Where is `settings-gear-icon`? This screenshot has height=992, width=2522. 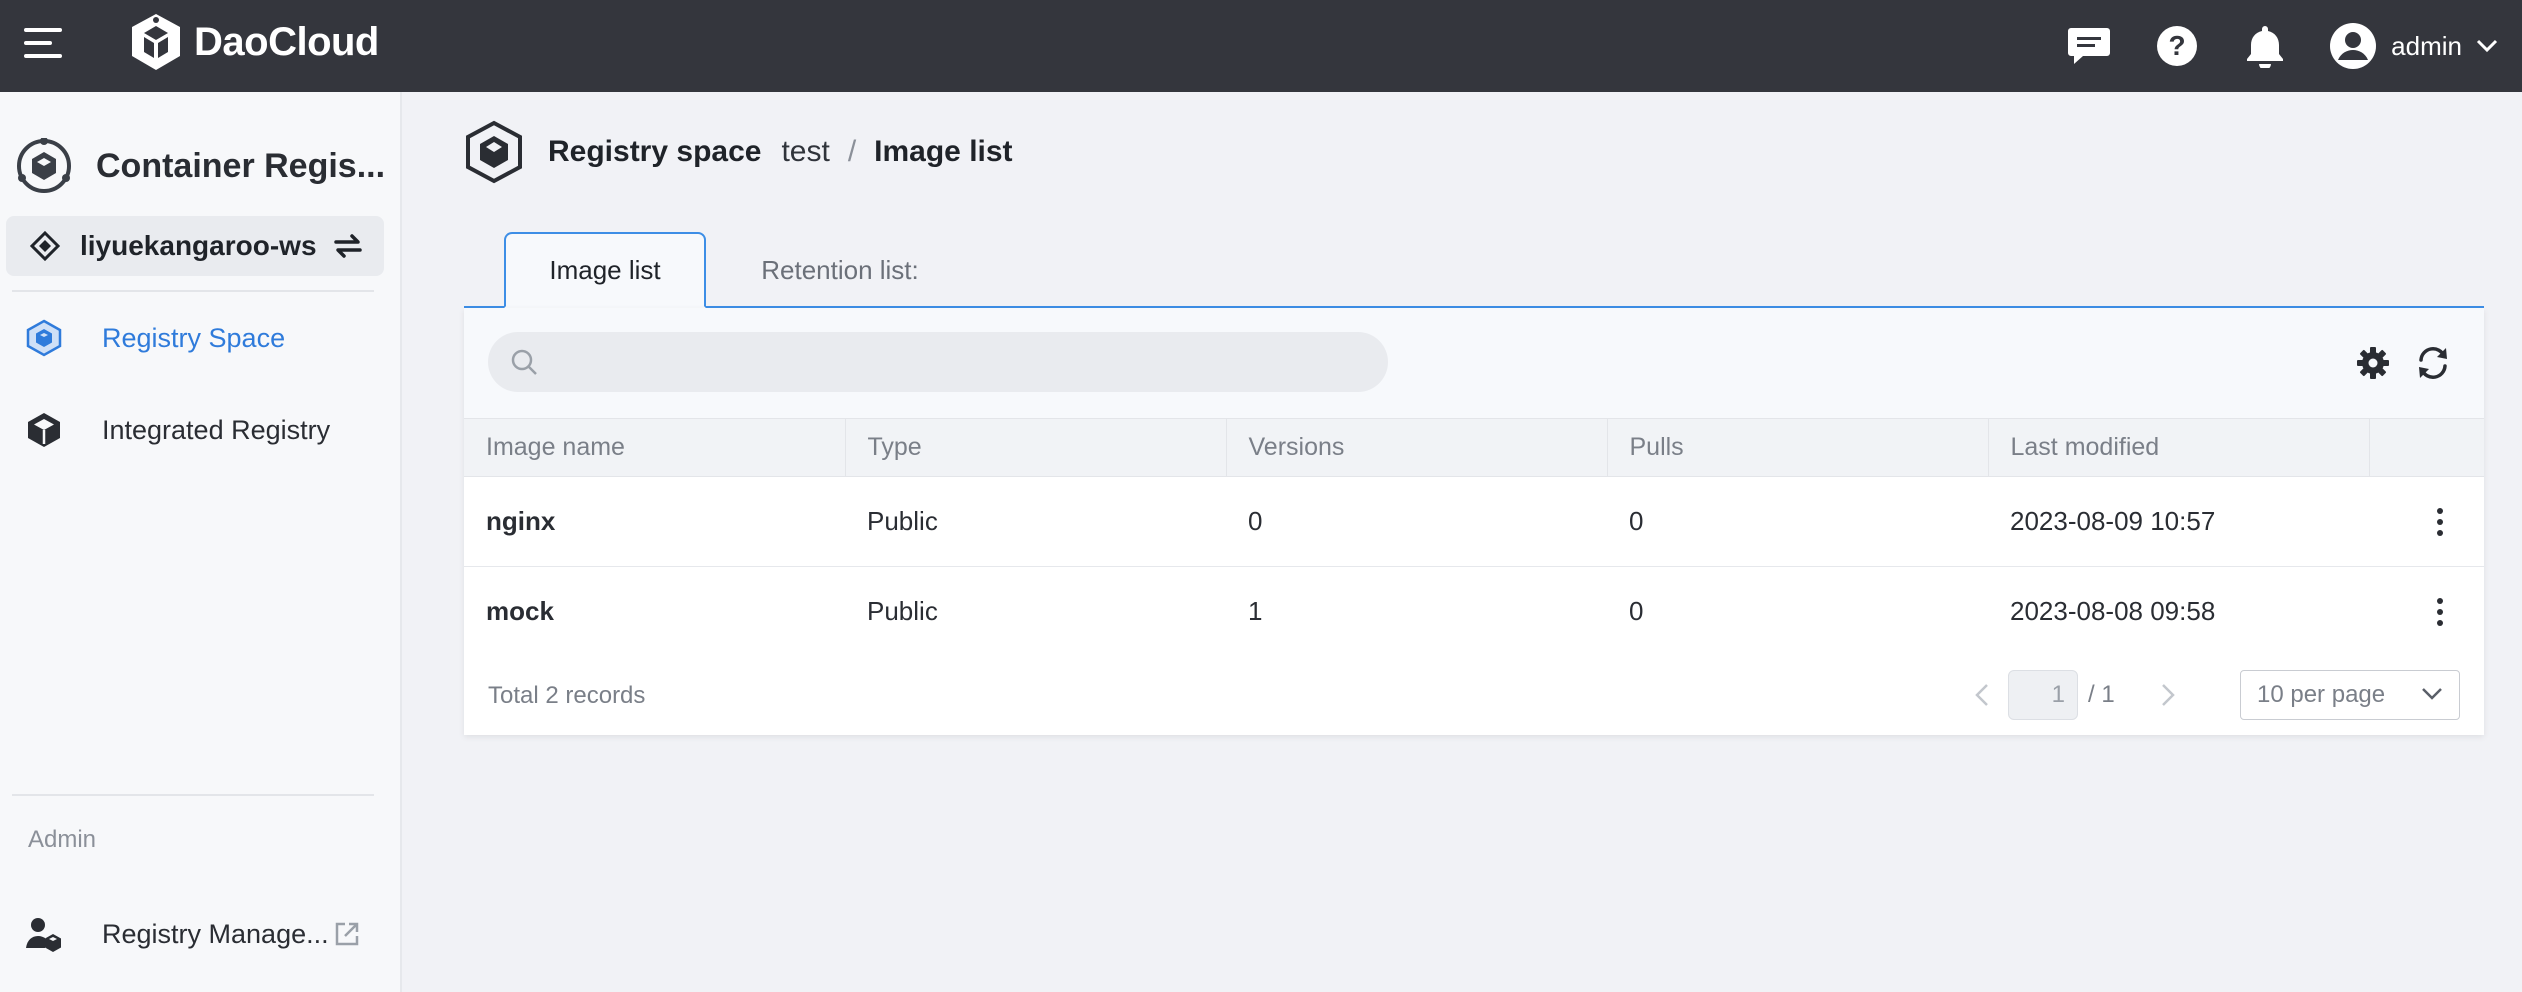 settings-gear-icon is located at coordinates (2373, 363).